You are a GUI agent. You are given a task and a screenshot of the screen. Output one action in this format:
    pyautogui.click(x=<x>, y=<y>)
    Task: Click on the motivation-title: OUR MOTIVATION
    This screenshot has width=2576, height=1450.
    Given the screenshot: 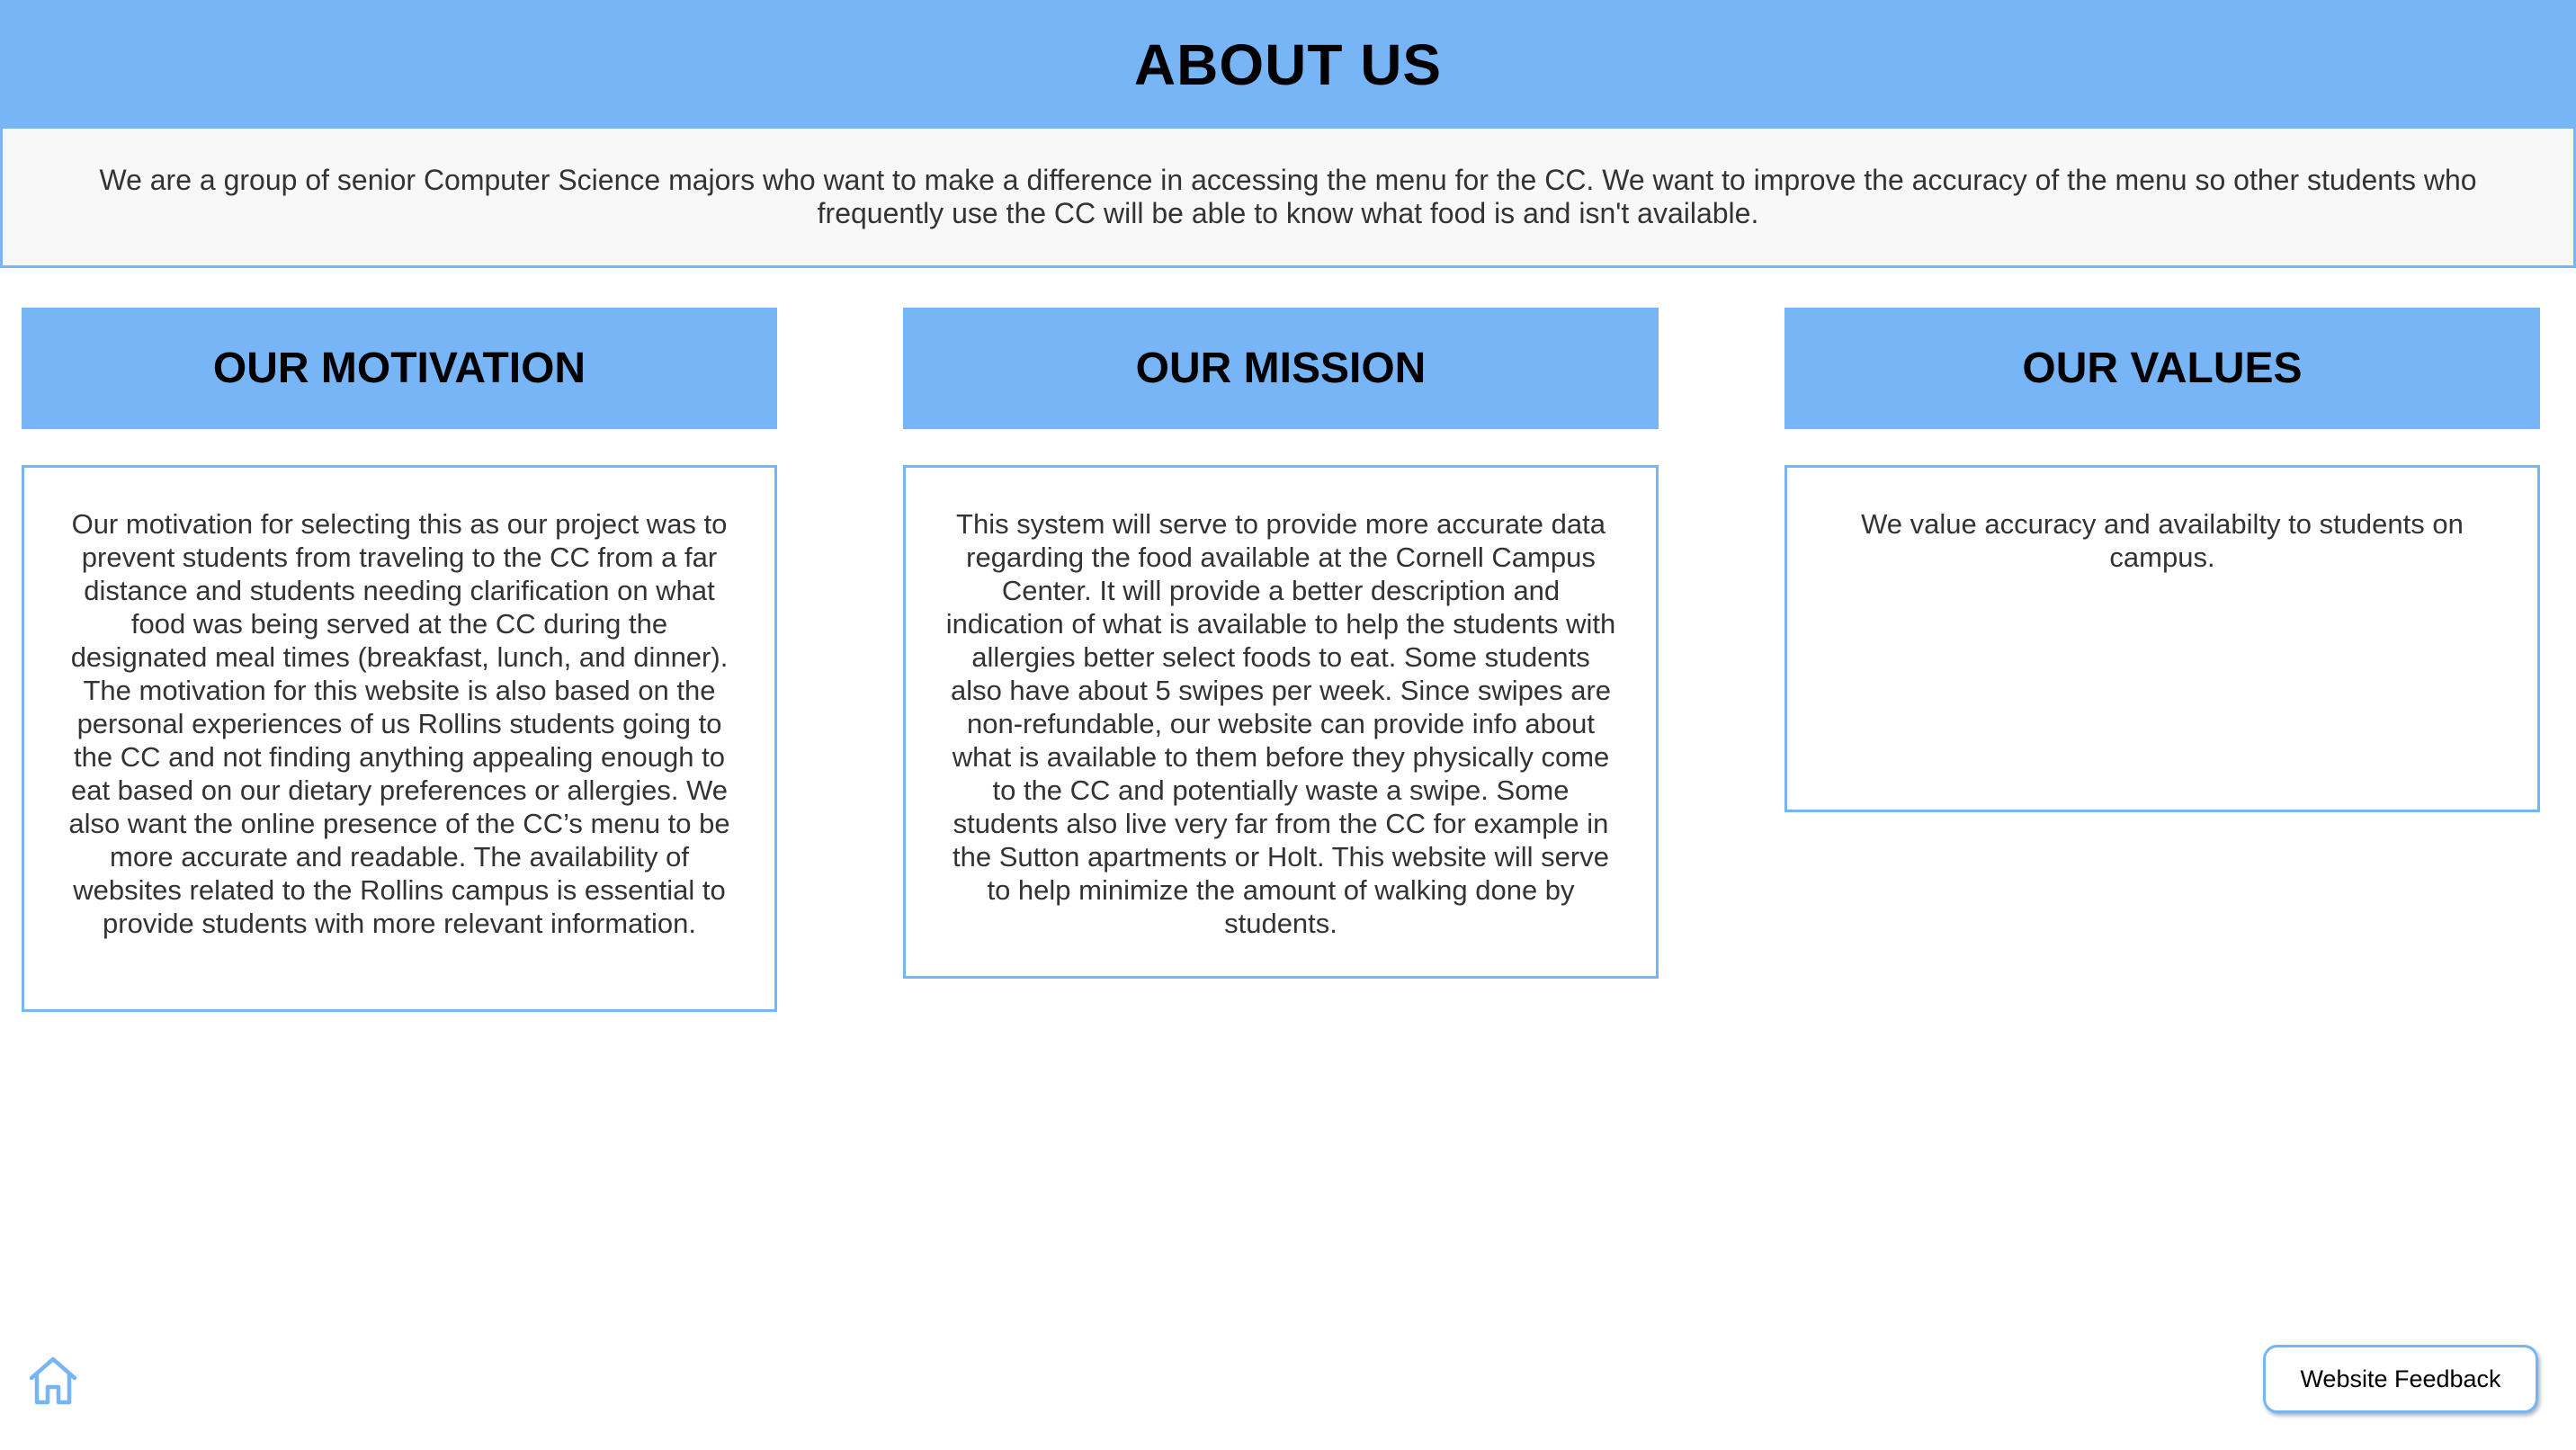 What is the action you would take?
    pyautogui.click(x=399, y=368)
    